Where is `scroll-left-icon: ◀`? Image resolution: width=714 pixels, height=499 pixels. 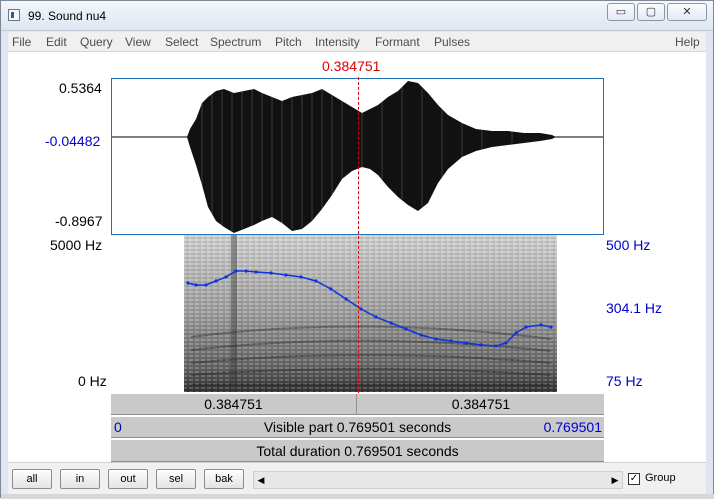 scroll-left-icon: ◀ is located at coordinates (261, 480).